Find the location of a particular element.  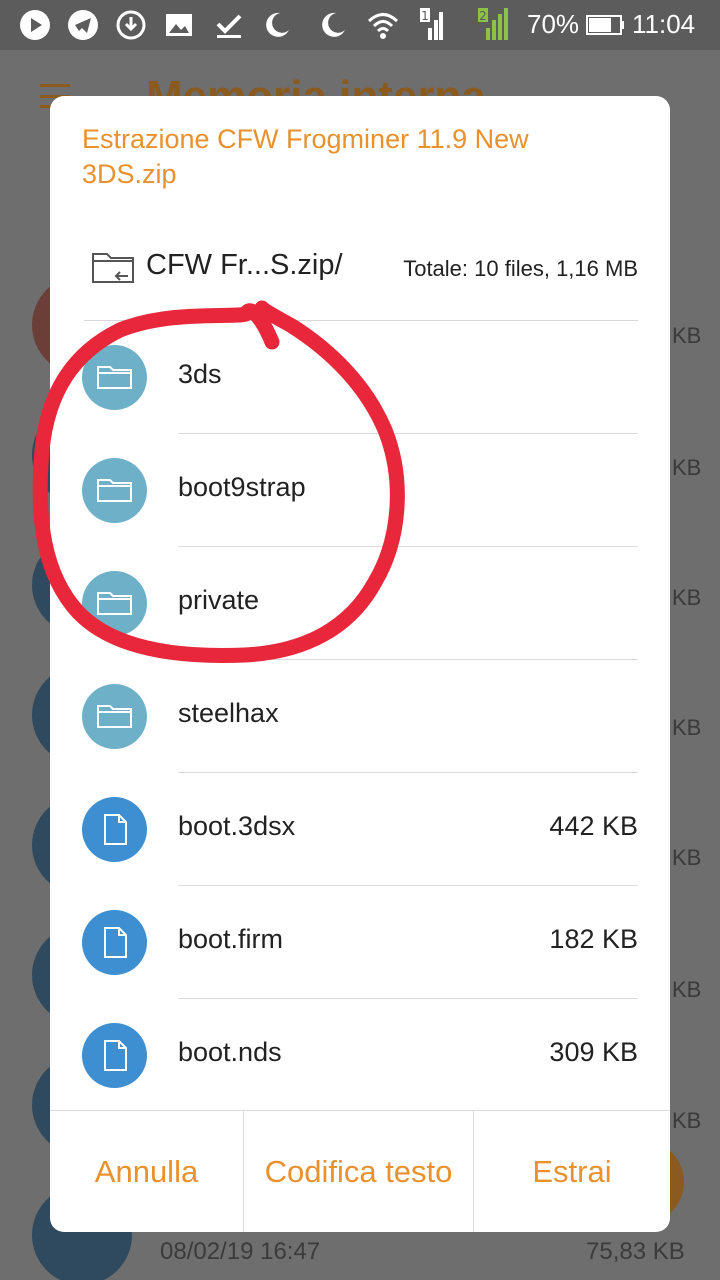

list-item: boot.3dsx 442 KB is located at coordinates (360, 829).